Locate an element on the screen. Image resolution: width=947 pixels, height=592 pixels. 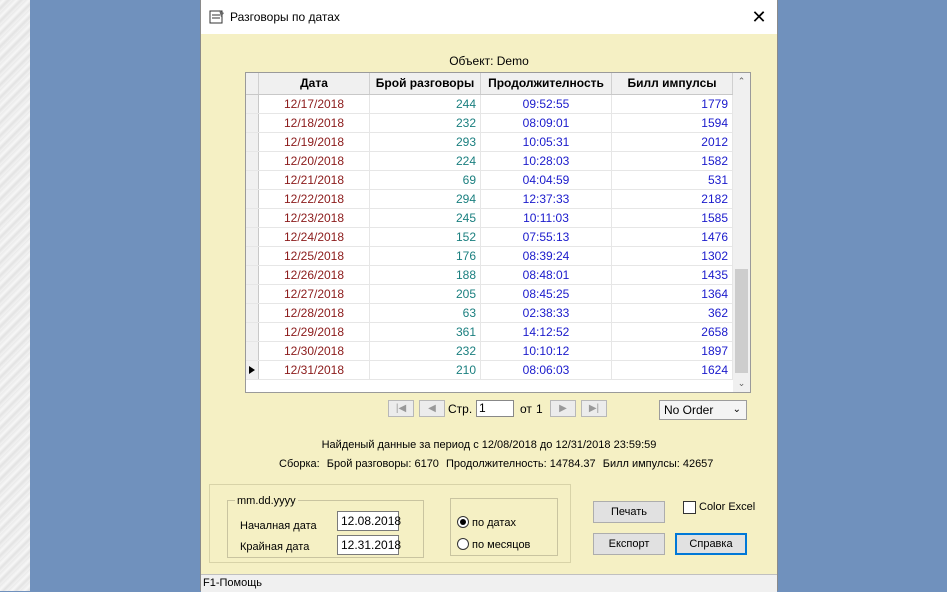
cell-duration: 08:39:24 is located at coordinates (546, 256).